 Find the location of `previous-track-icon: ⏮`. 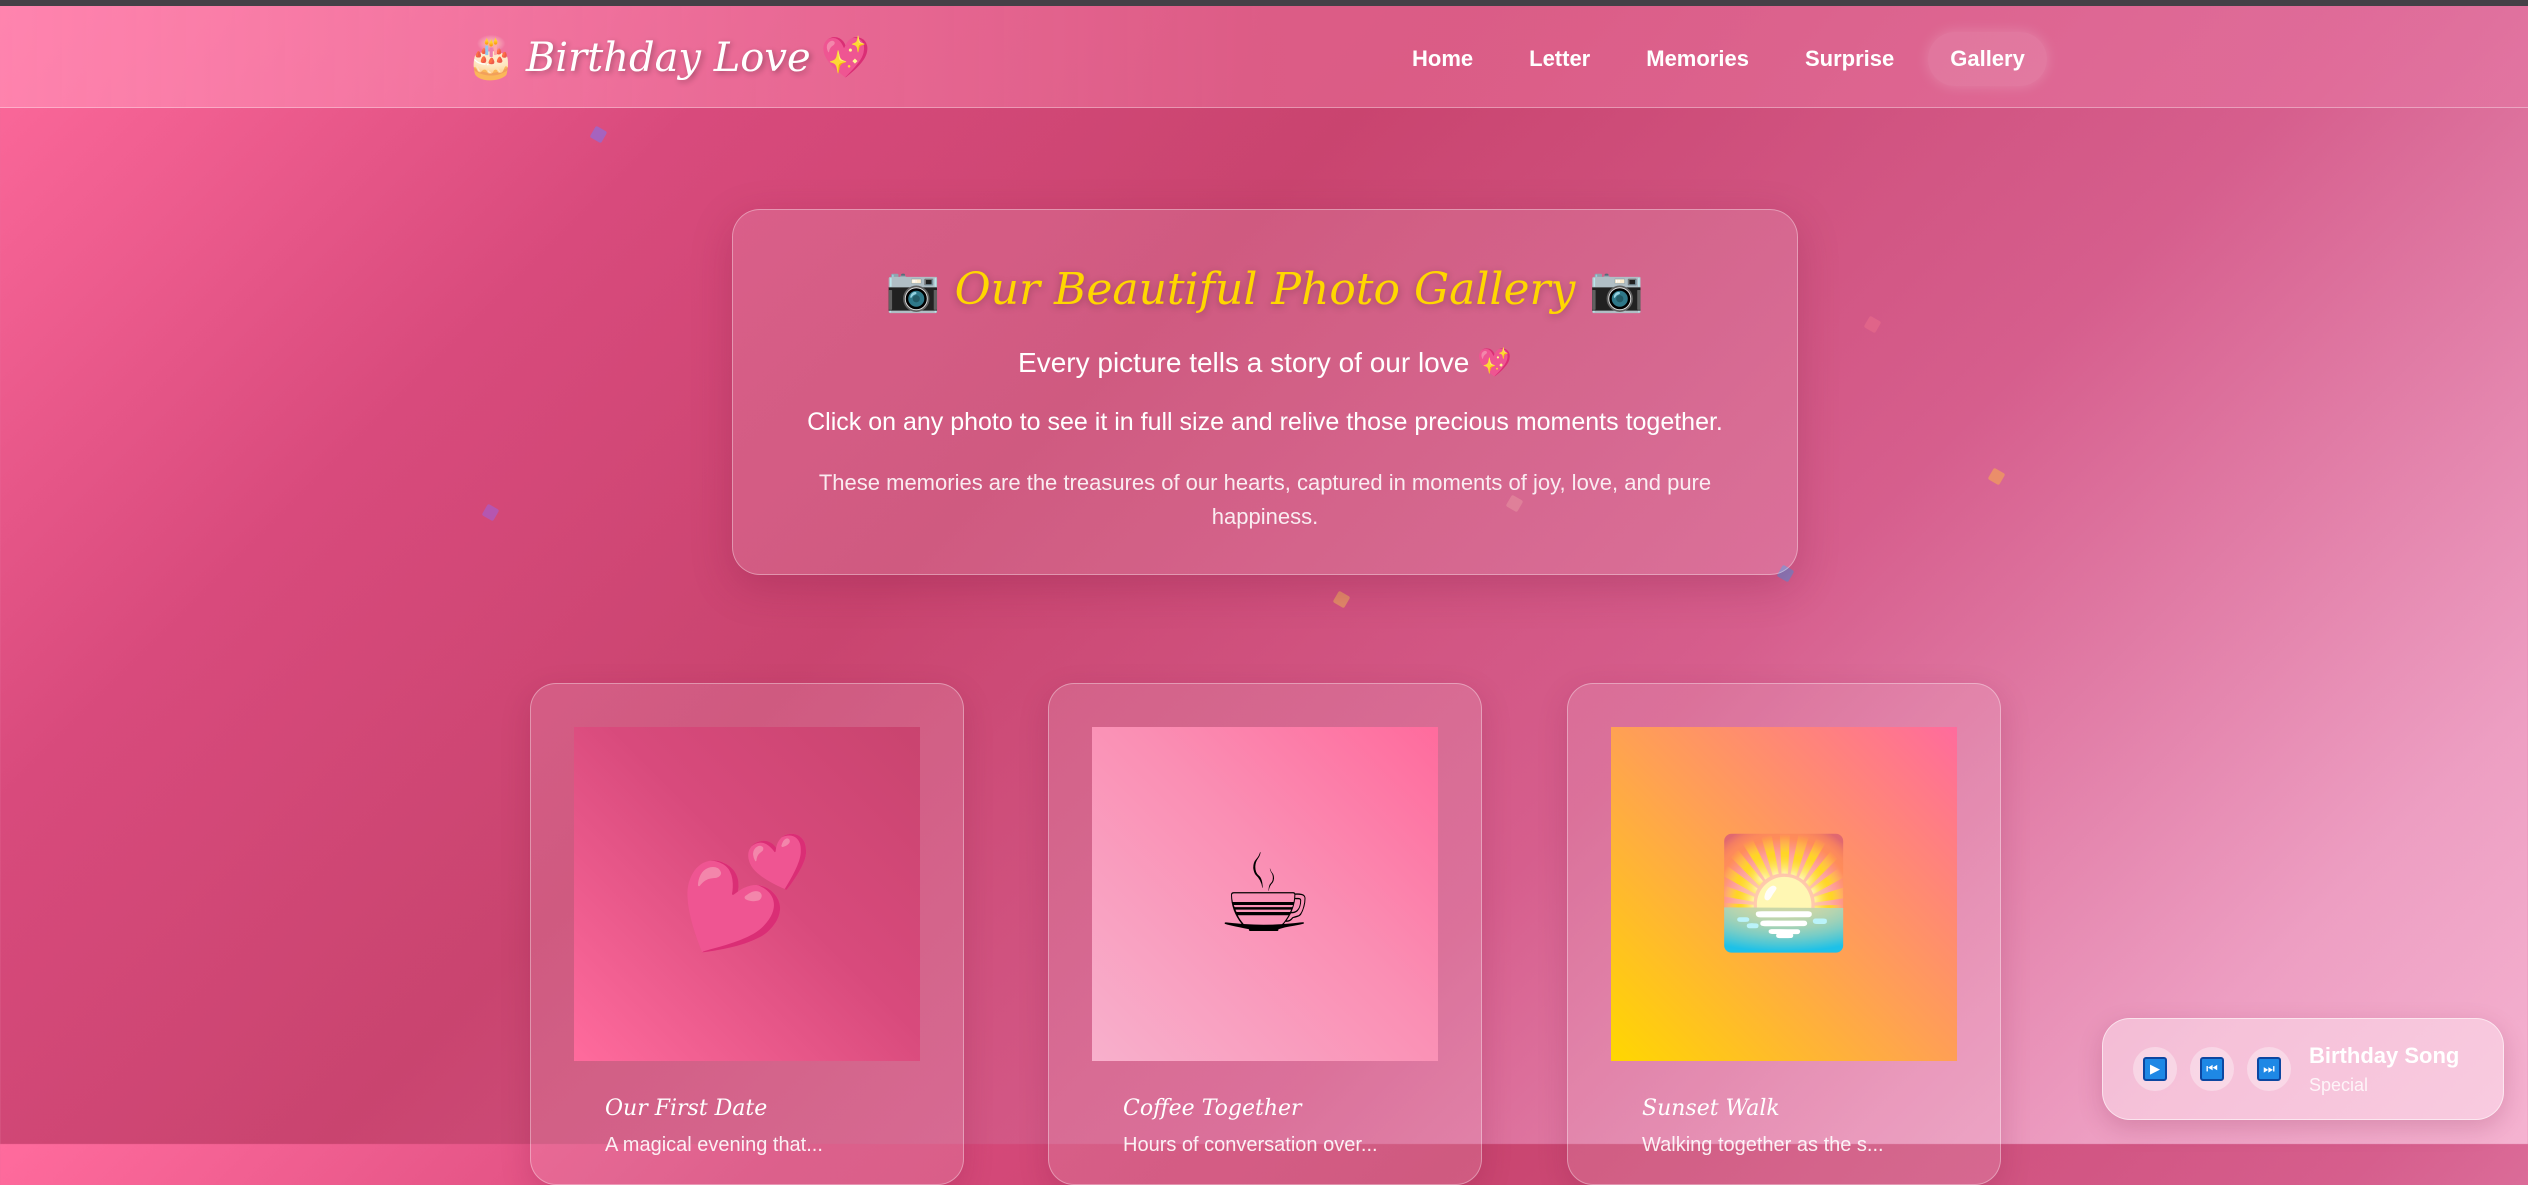

previous-track-icon: ⏮ is located at coordinates (2212, 1069).